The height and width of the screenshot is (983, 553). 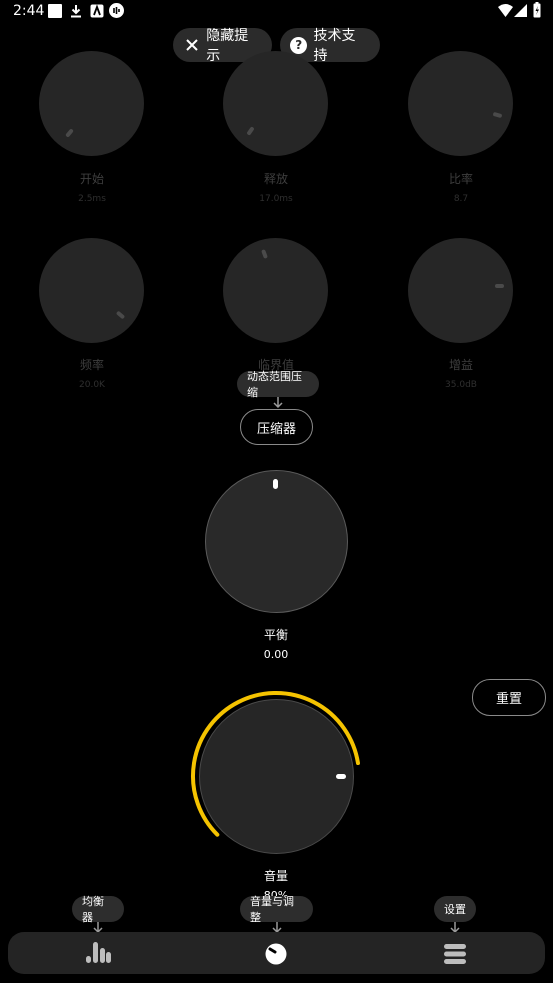 What do you see at coordinates (460, 179) in the screenshot?
I see `ratio-label: 比率` at bounding box center [460, 179].